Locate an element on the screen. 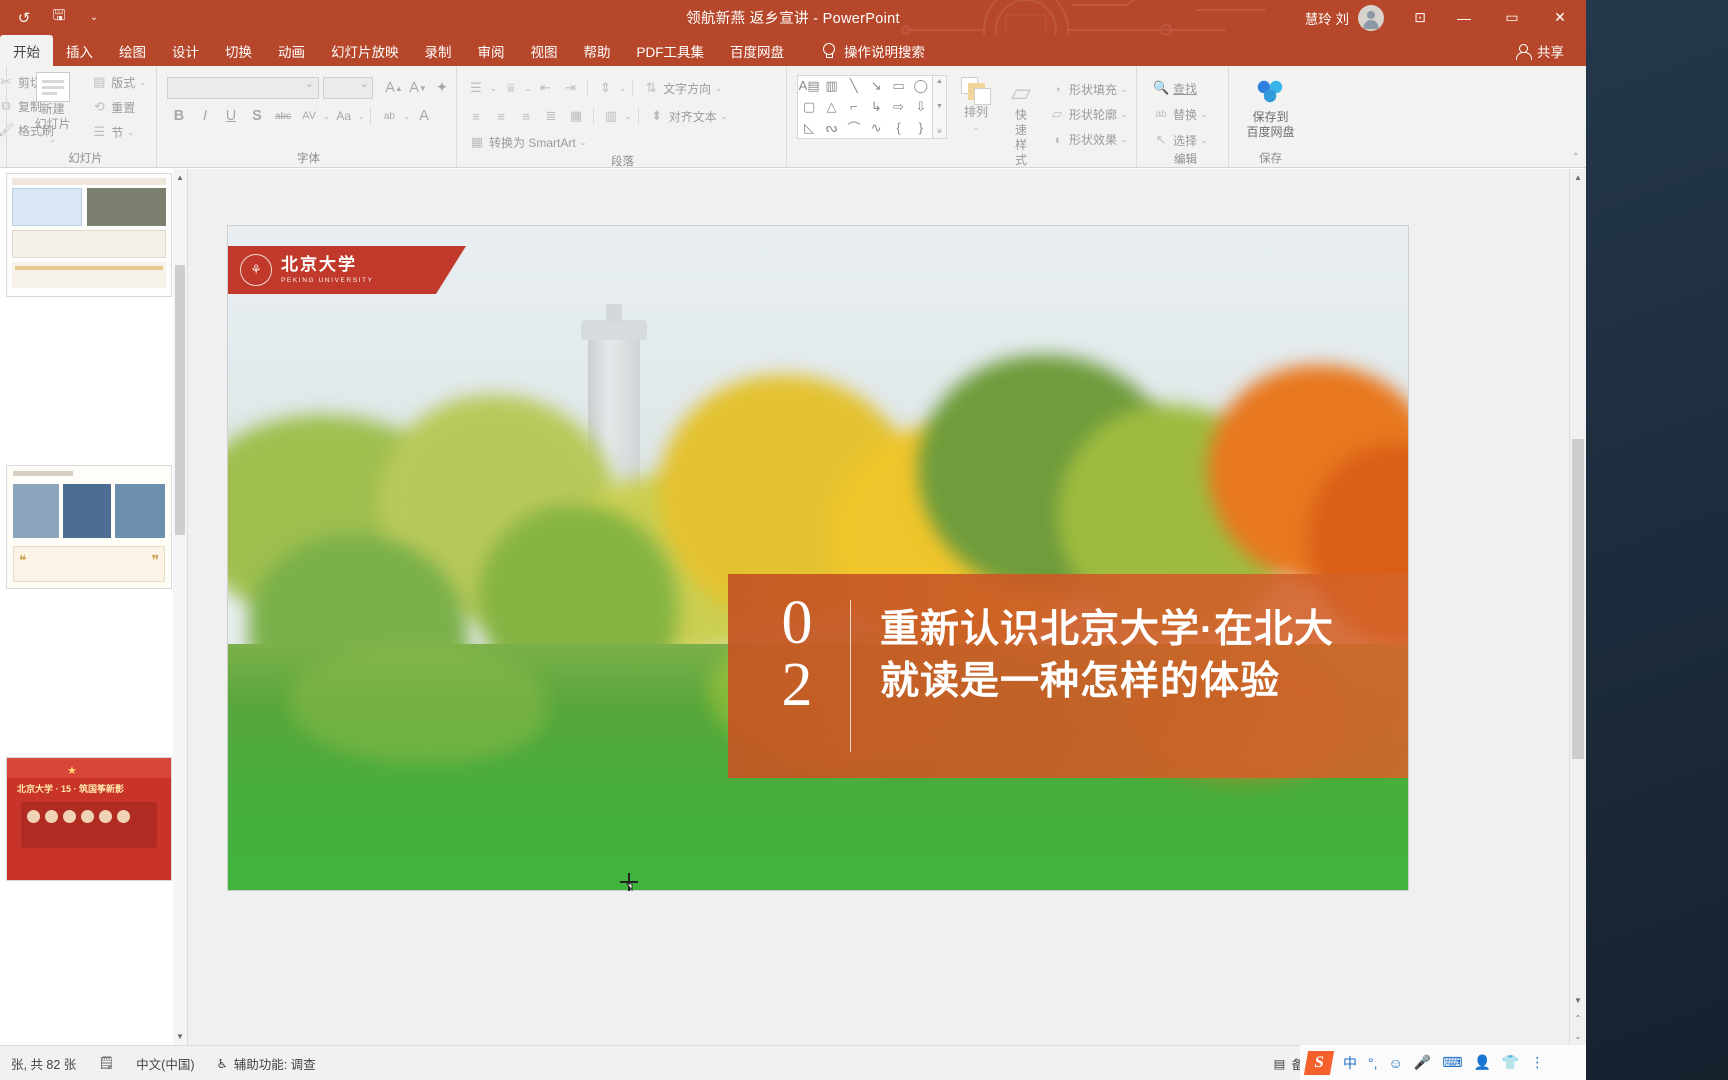 This screenshot has width=1728, height=1080. tab-幻灯片放映: 幻灯片放映 is located at coordinates (365, 50).